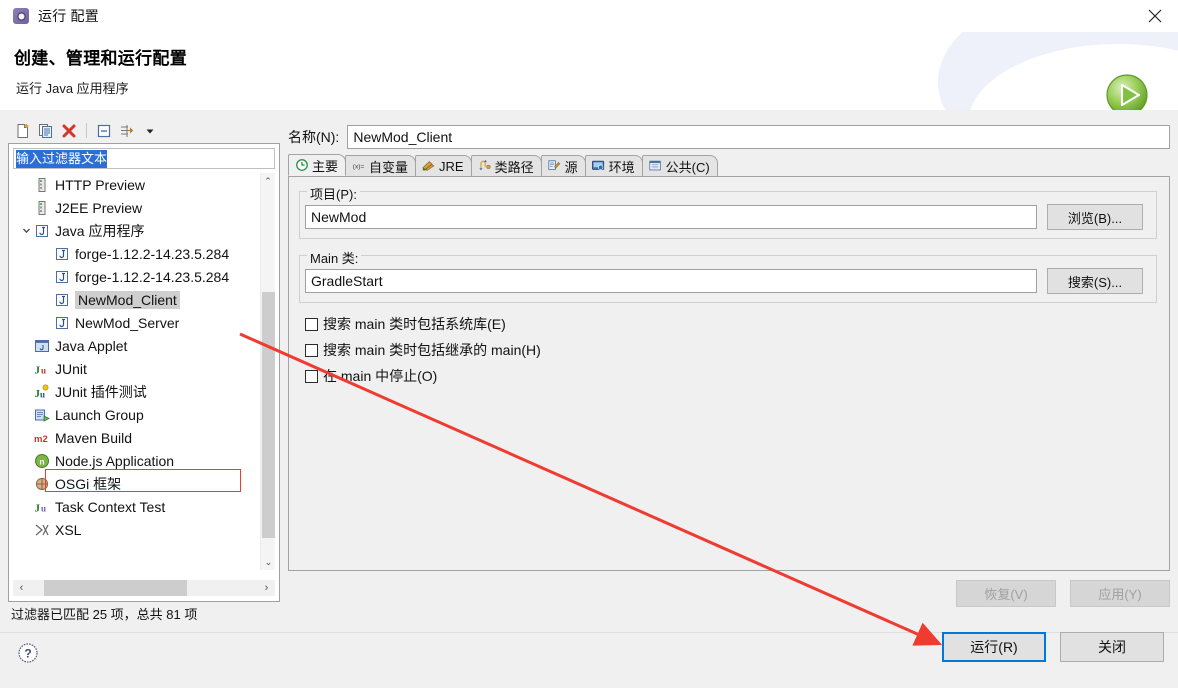  Describe the element at coordinates (86, 130) in the screenshot. I see `toolbar-separator` at that location.